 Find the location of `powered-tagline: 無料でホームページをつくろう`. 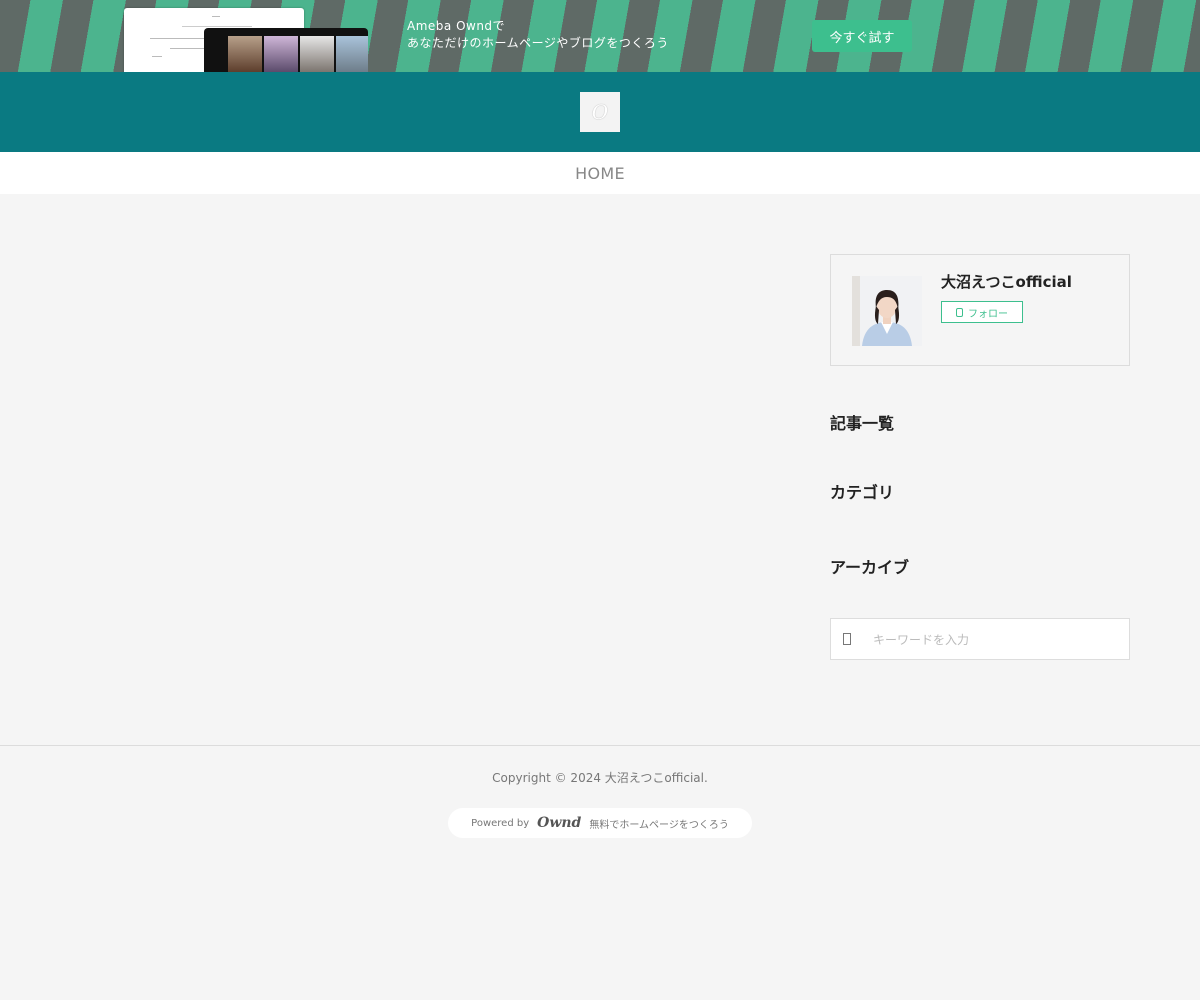

powered-tagline: 無料でホームページをつくろう is located at coordinates (659, 825).